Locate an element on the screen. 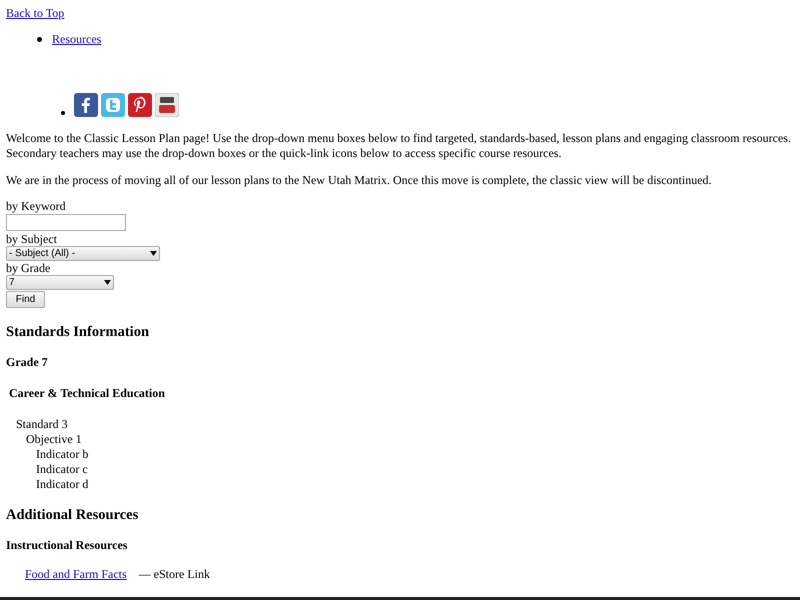  keyword-label: by Keyword is located at coordinates (36, 206).